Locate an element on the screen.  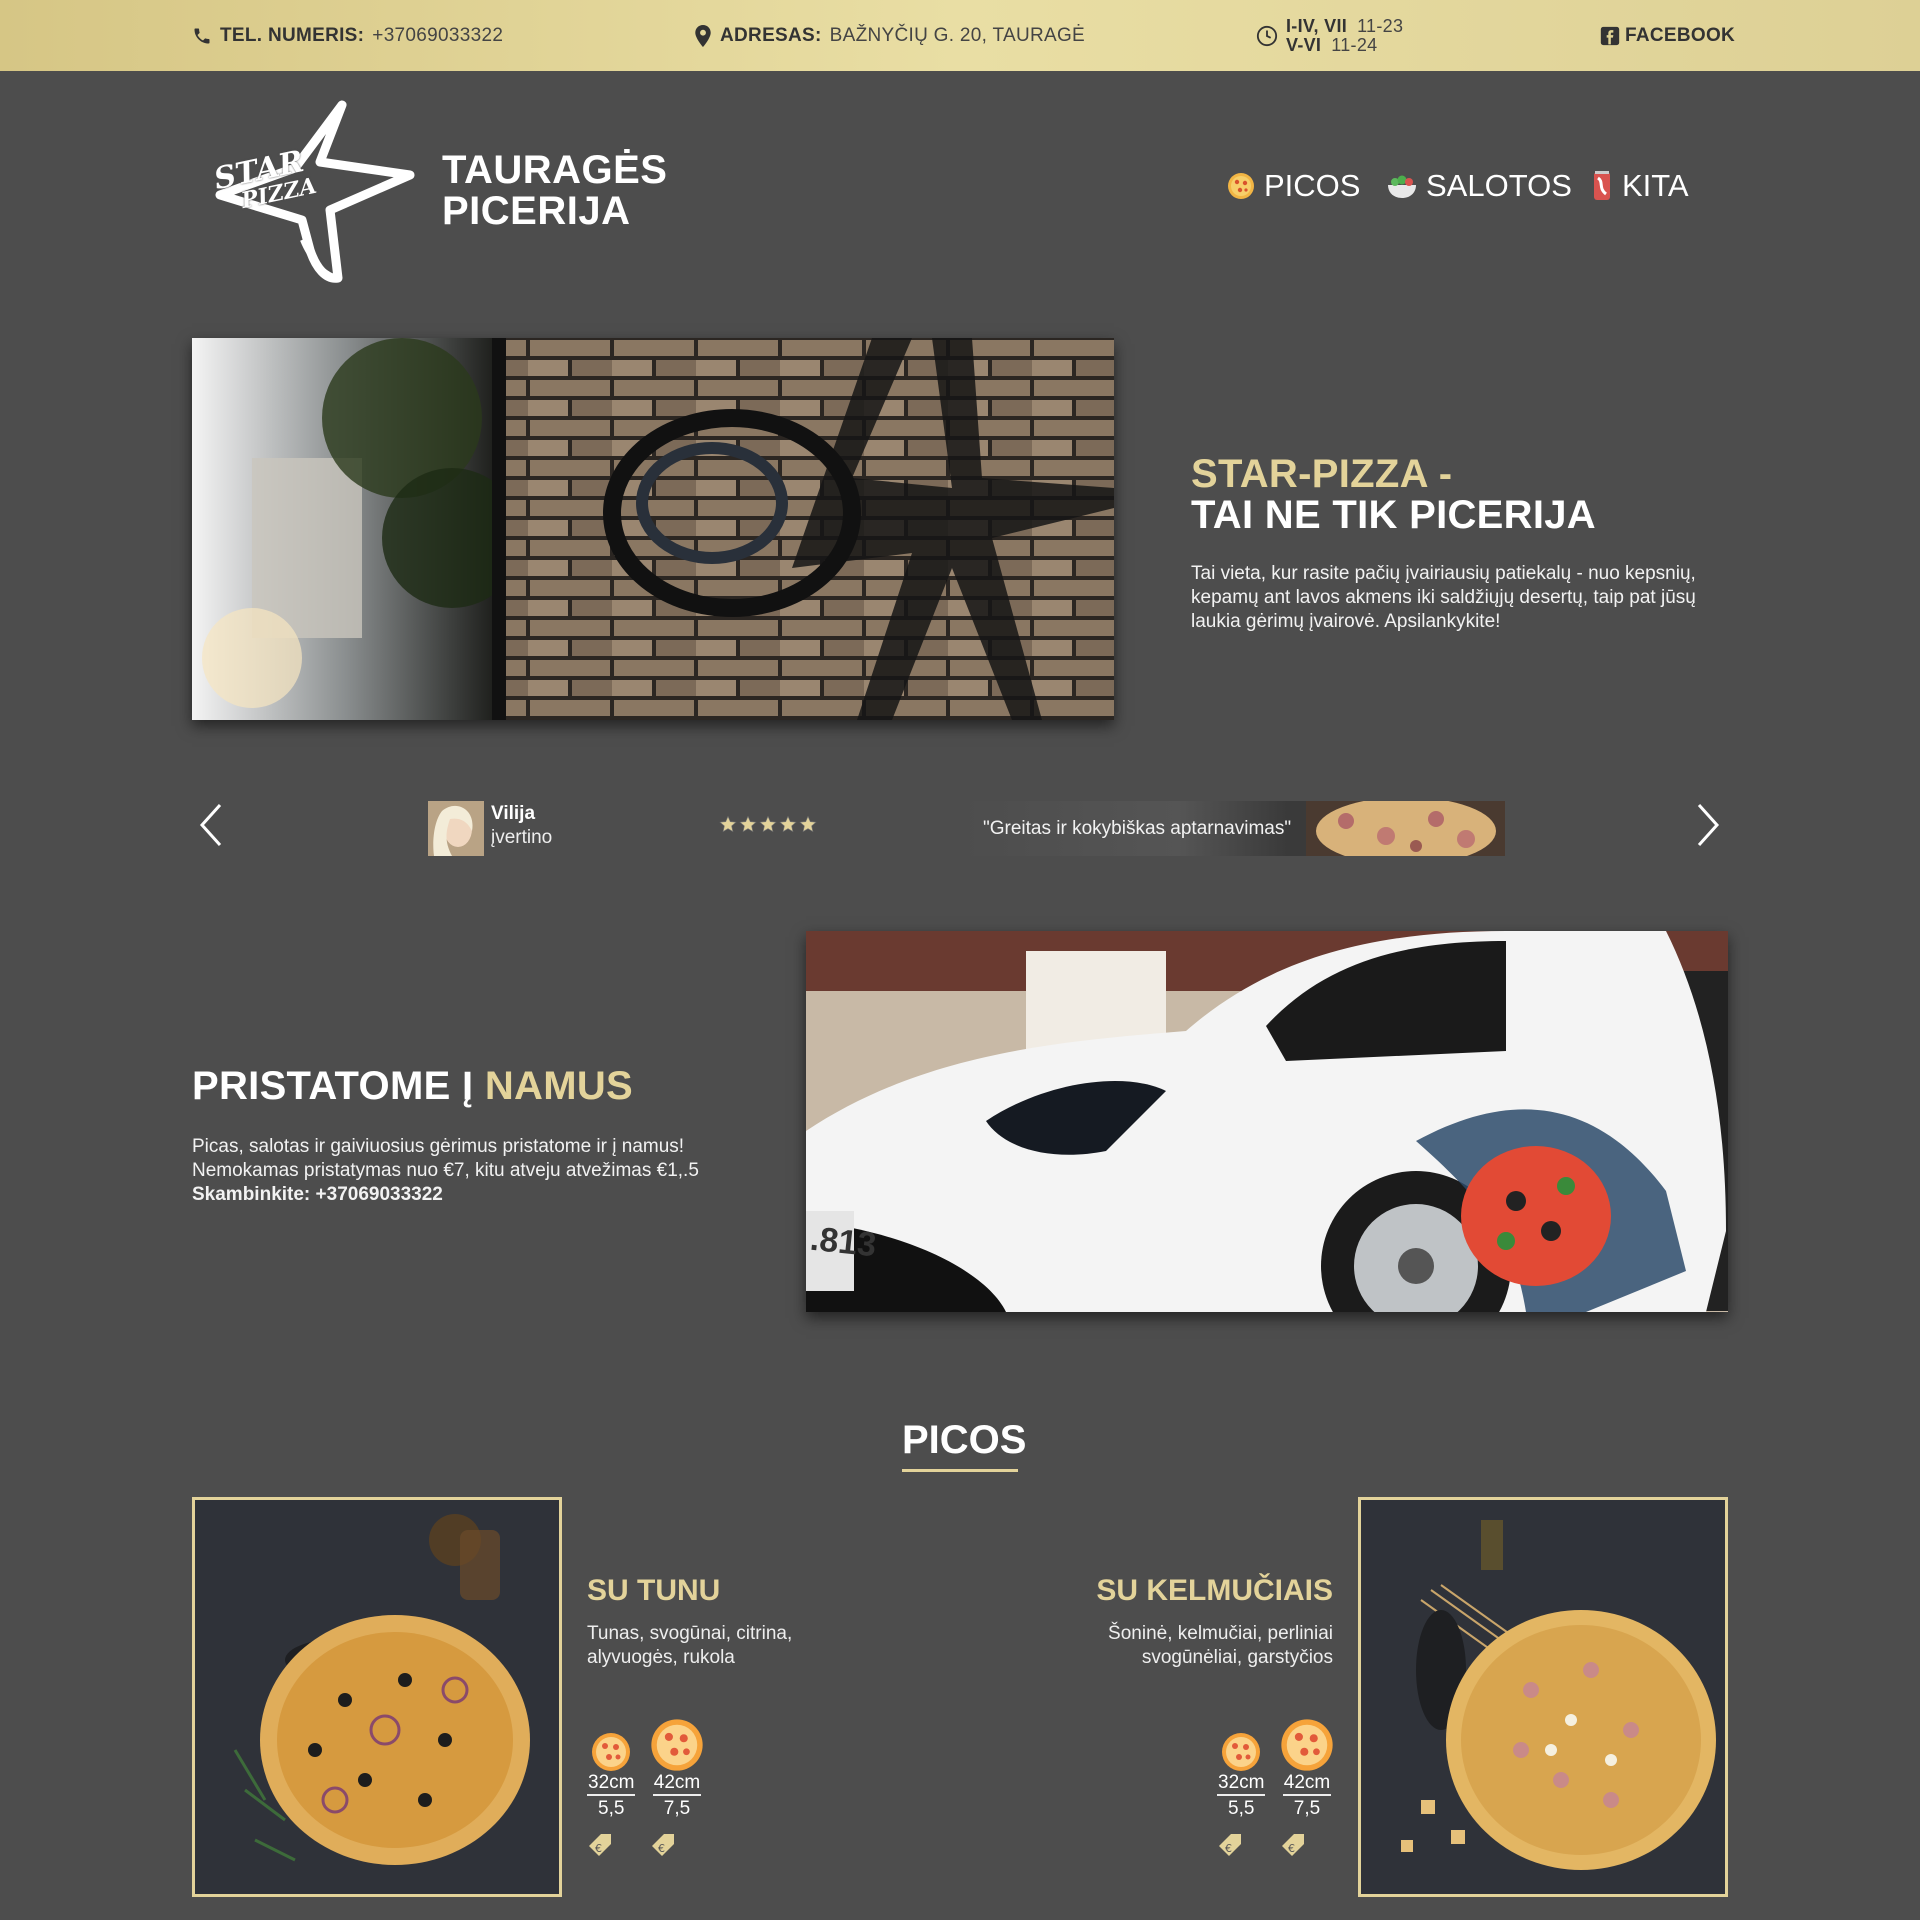
facebook-icon is located at coordinates (1610, 35).